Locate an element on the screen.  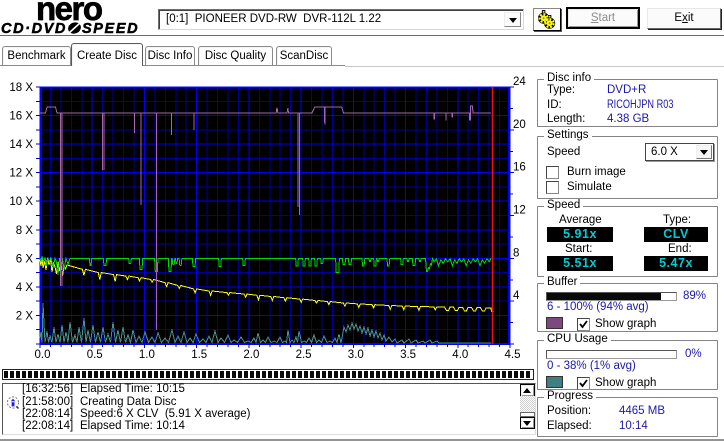
svg-text: 10 X is located at coordinates (21, 202).